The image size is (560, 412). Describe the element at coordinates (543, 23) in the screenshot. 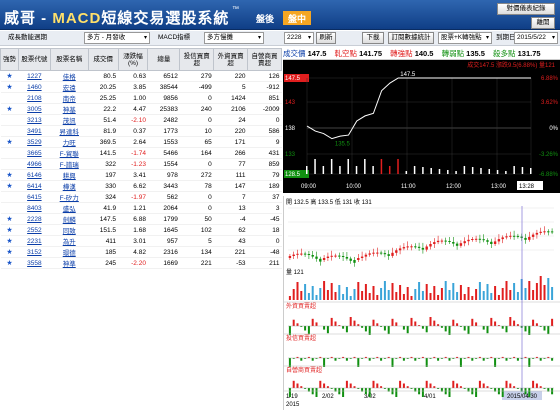

I see `exit-button: 離開` at that location.